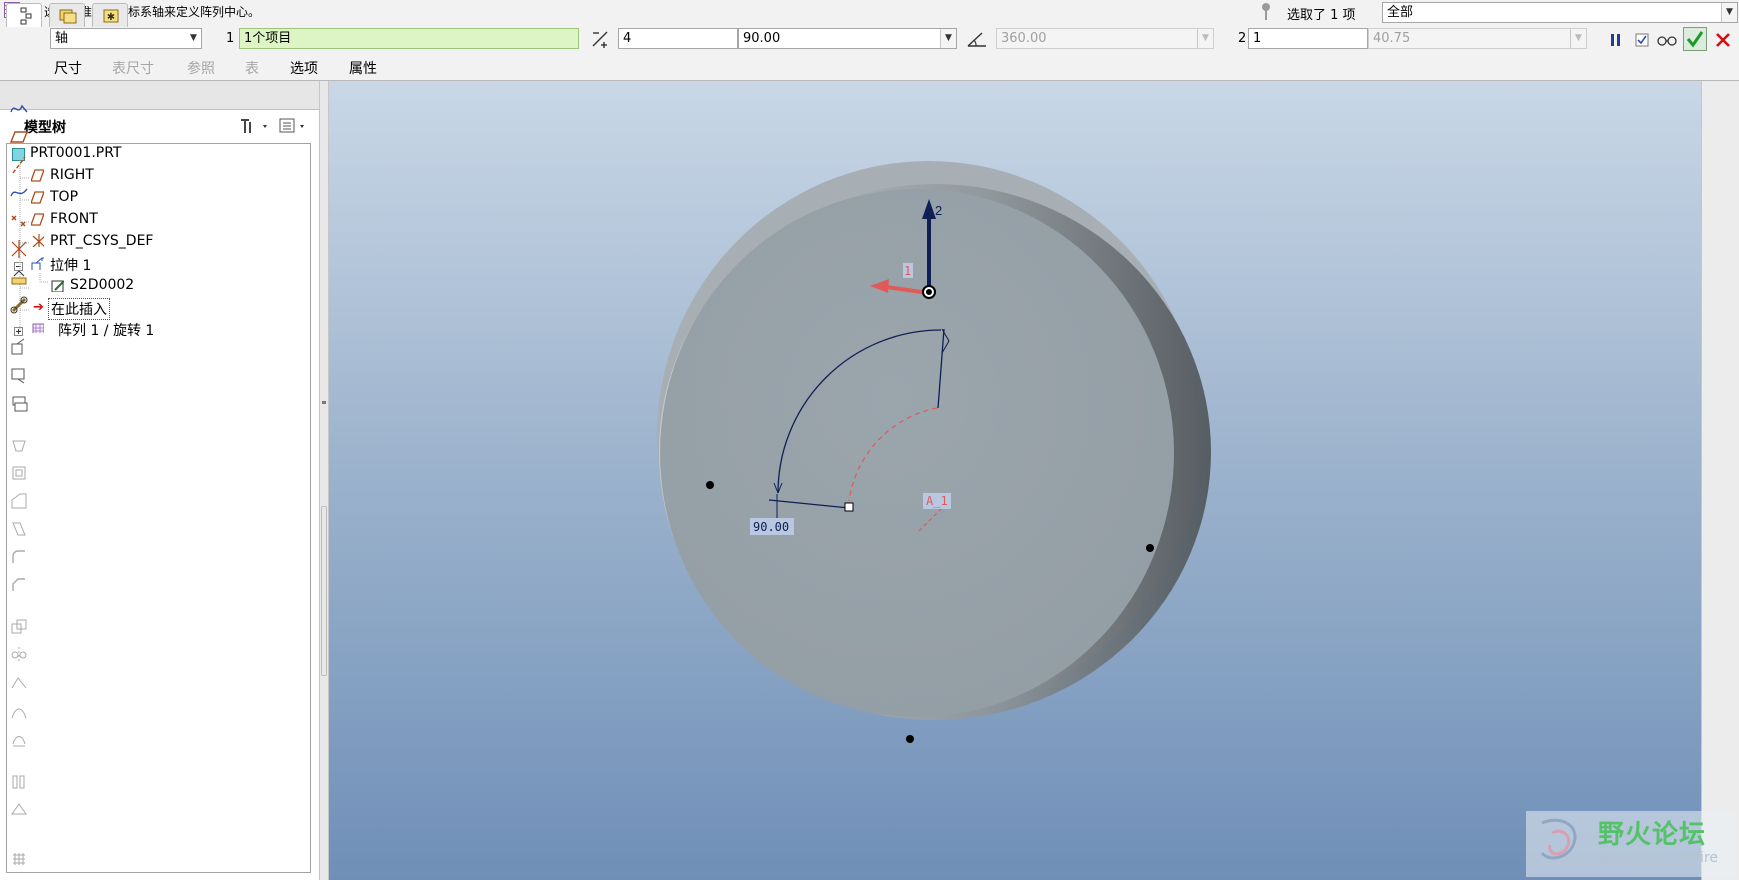 This screenshot has height=880, width=1739. I want to click on axis-label: A_1, so click(937, 501).